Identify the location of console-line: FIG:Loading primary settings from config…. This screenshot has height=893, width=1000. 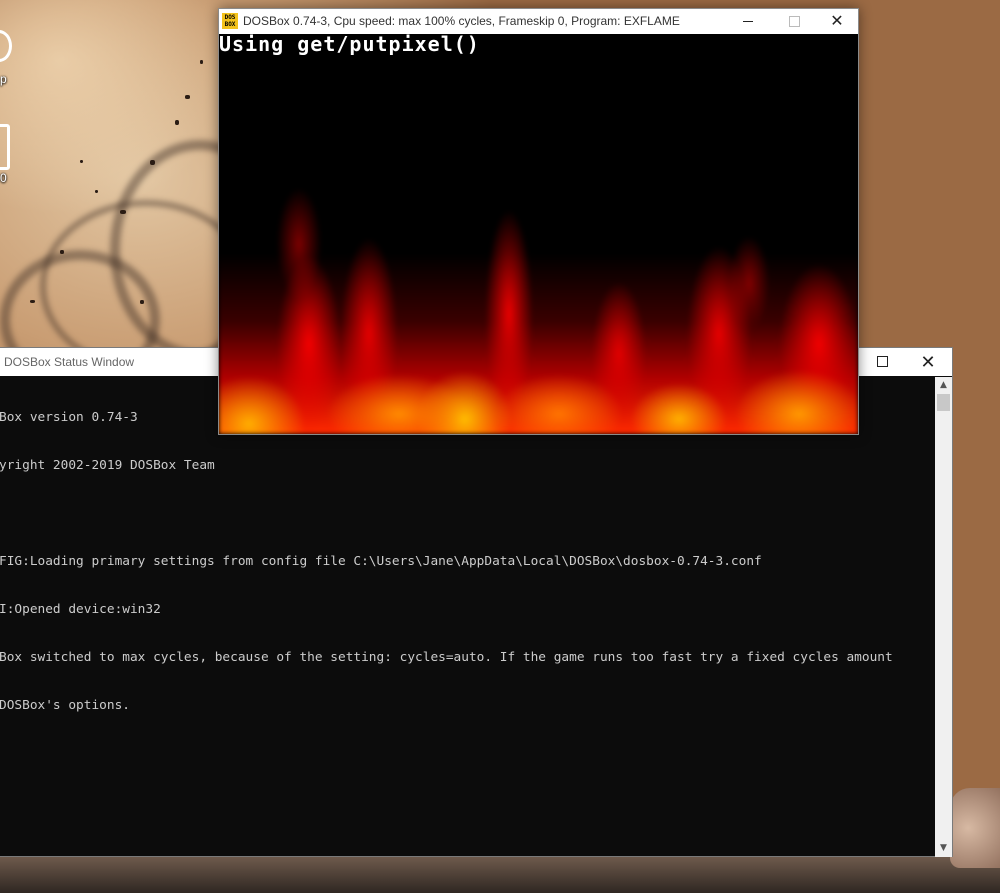
(381, 561).